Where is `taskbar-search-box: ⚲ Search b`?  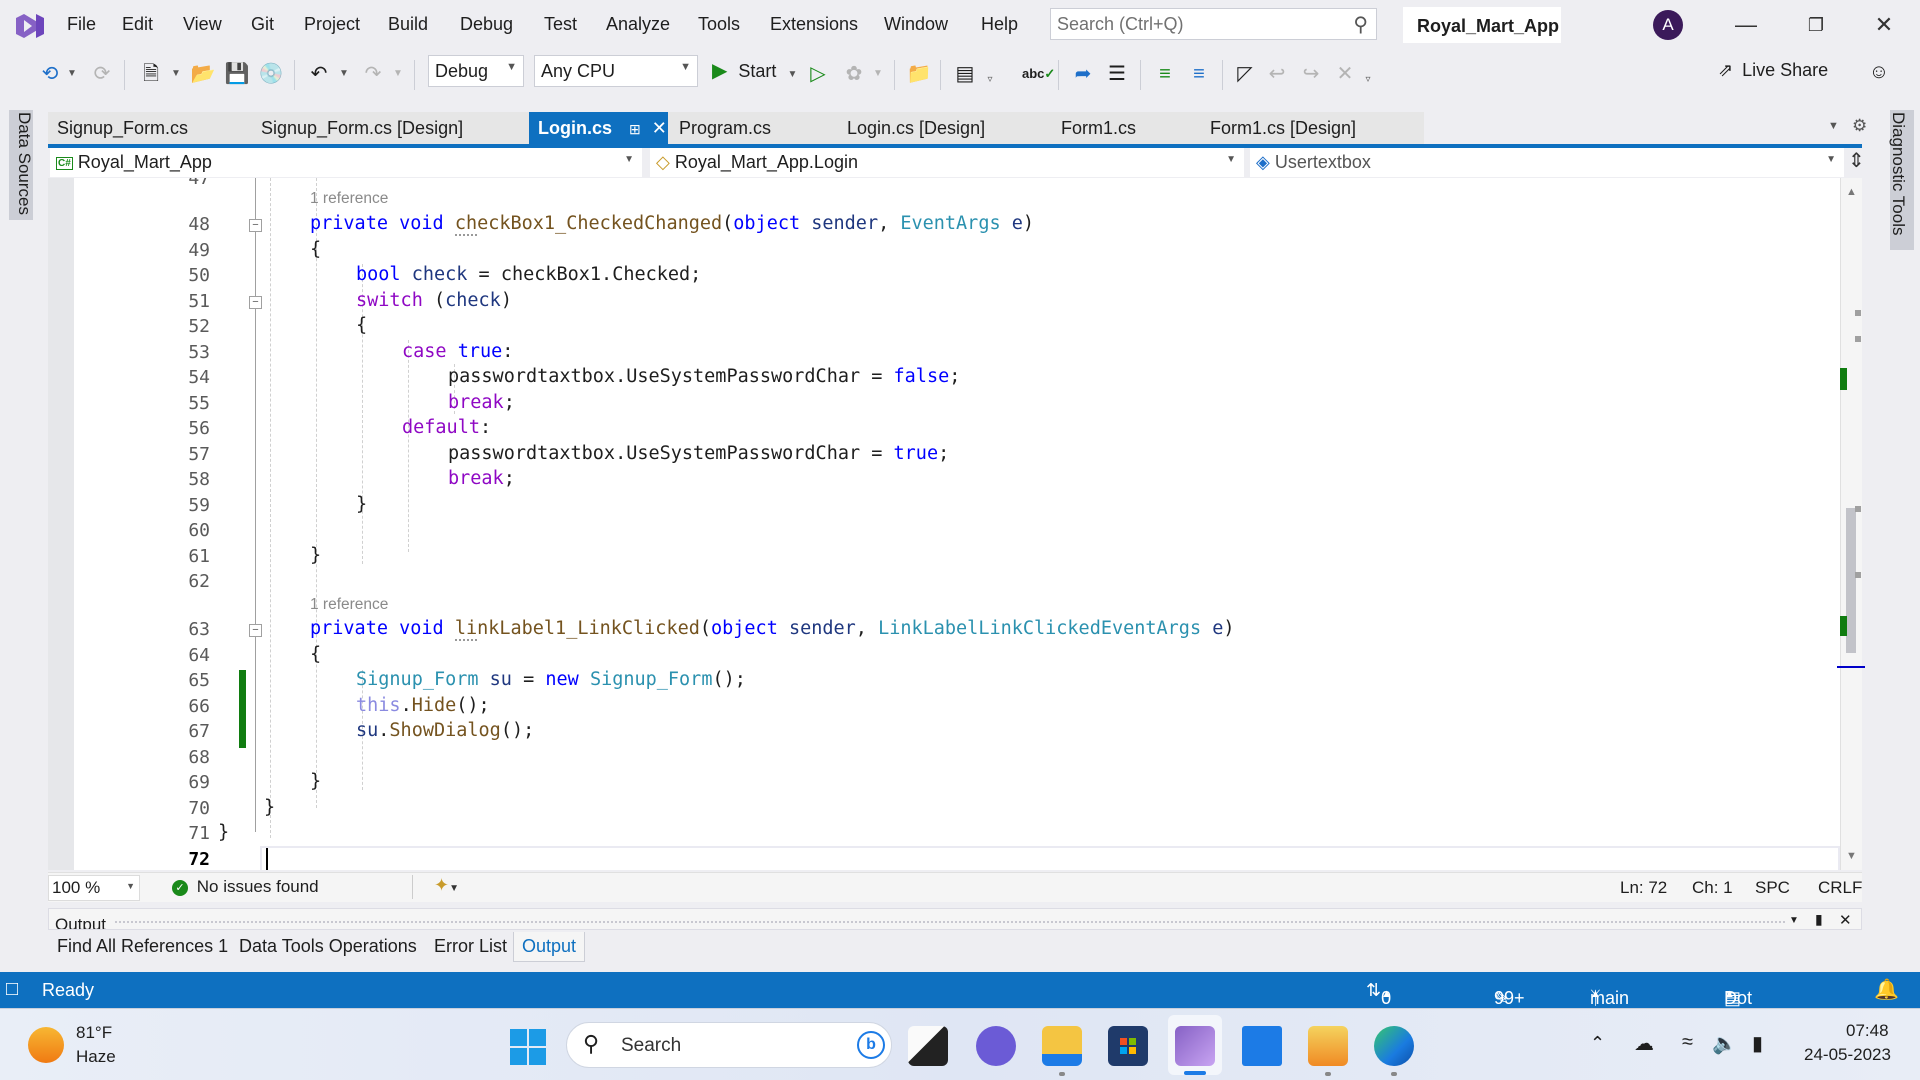 taskbar-search-box: ⚲ Search b is located at coordinates (729, 1045).